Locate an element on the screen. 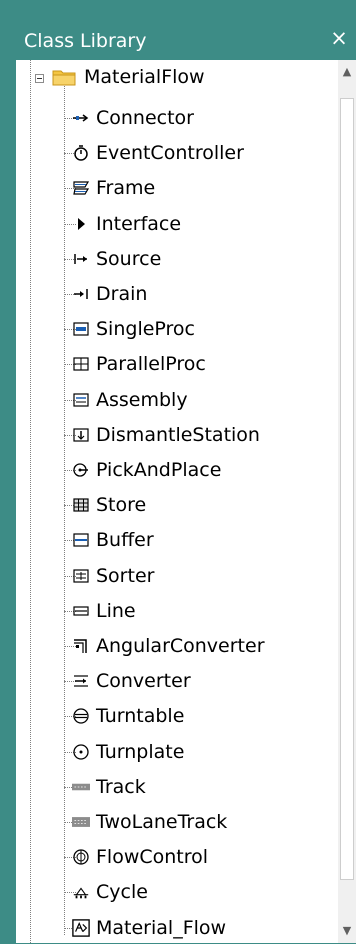 The image size is (356, 944). converter-icon is located at coordinates (81, 681).